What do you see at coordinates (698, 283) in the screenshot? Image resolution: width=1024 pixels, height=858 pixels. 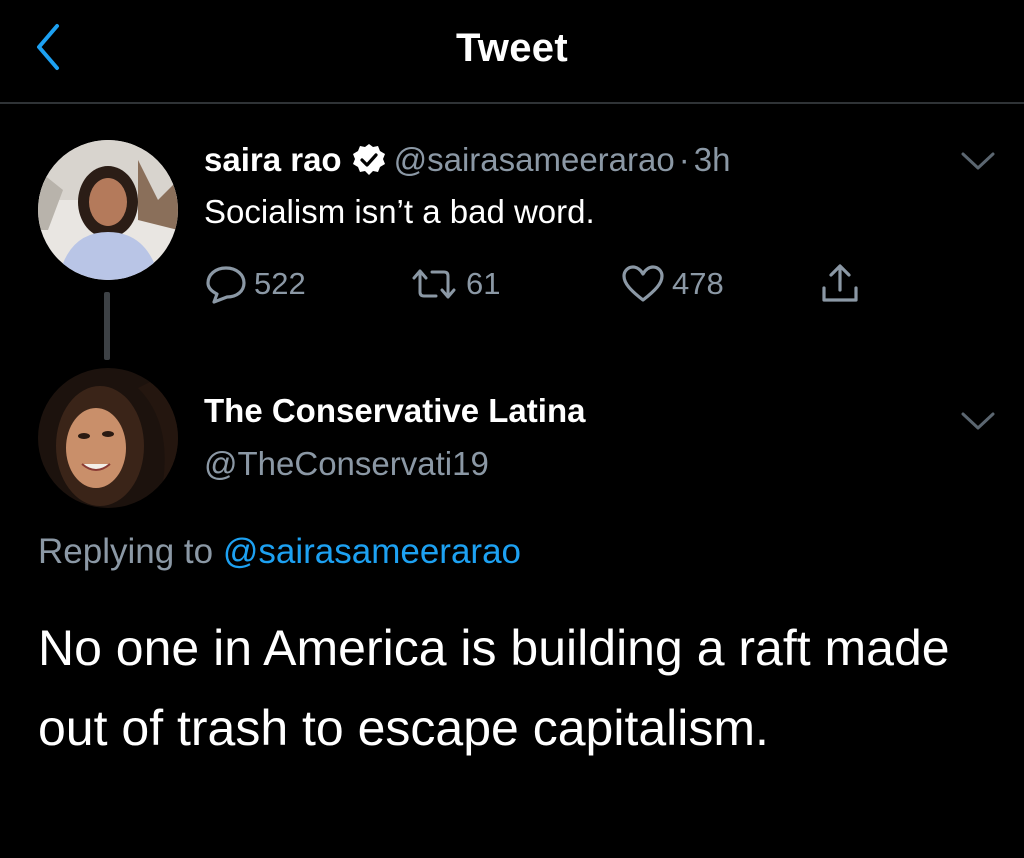 I see `like-count: 478` at bounding box center [698, 283].